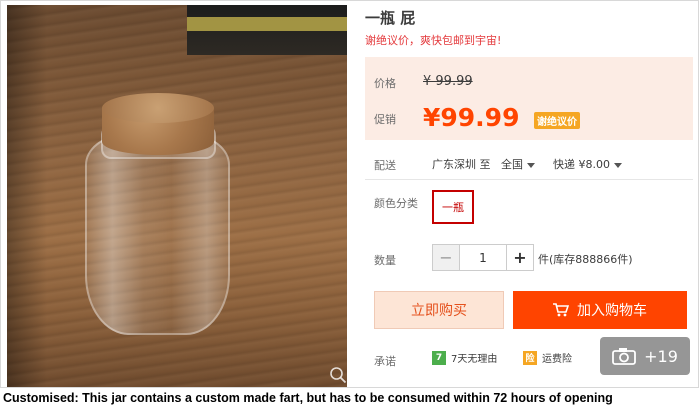  I want to click on shipping-origin: 广东深圳 至, so click(461, 164).